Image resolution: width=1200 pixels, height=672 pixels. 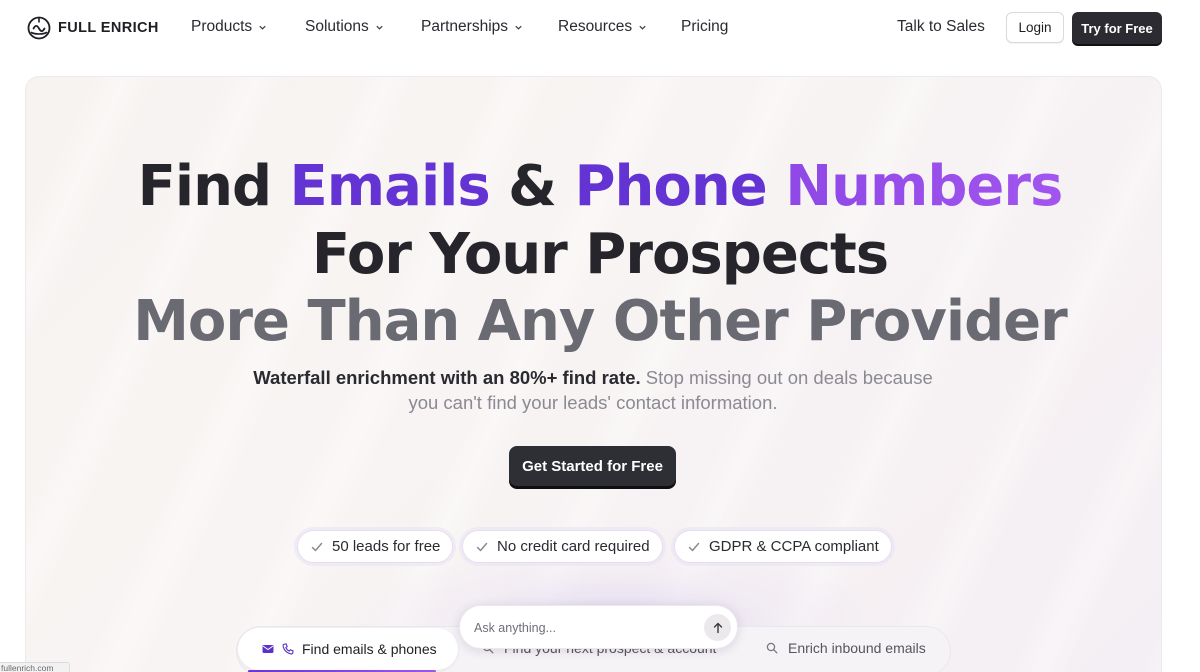 What do you see at coordinates (772, 648) in the screenshot?
I see `search-icon` at bounding box center [772, 648].